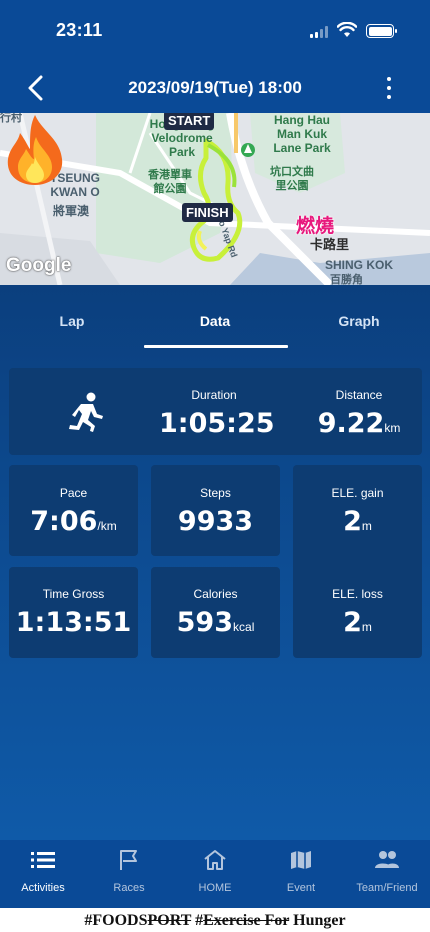 Image resolution: width=430 pixels, height=932 pixels. What do you see at coordinates (215, 888) in the screenshot?
I see `nav-home-label: HOME` at bounding box center [215, 888].